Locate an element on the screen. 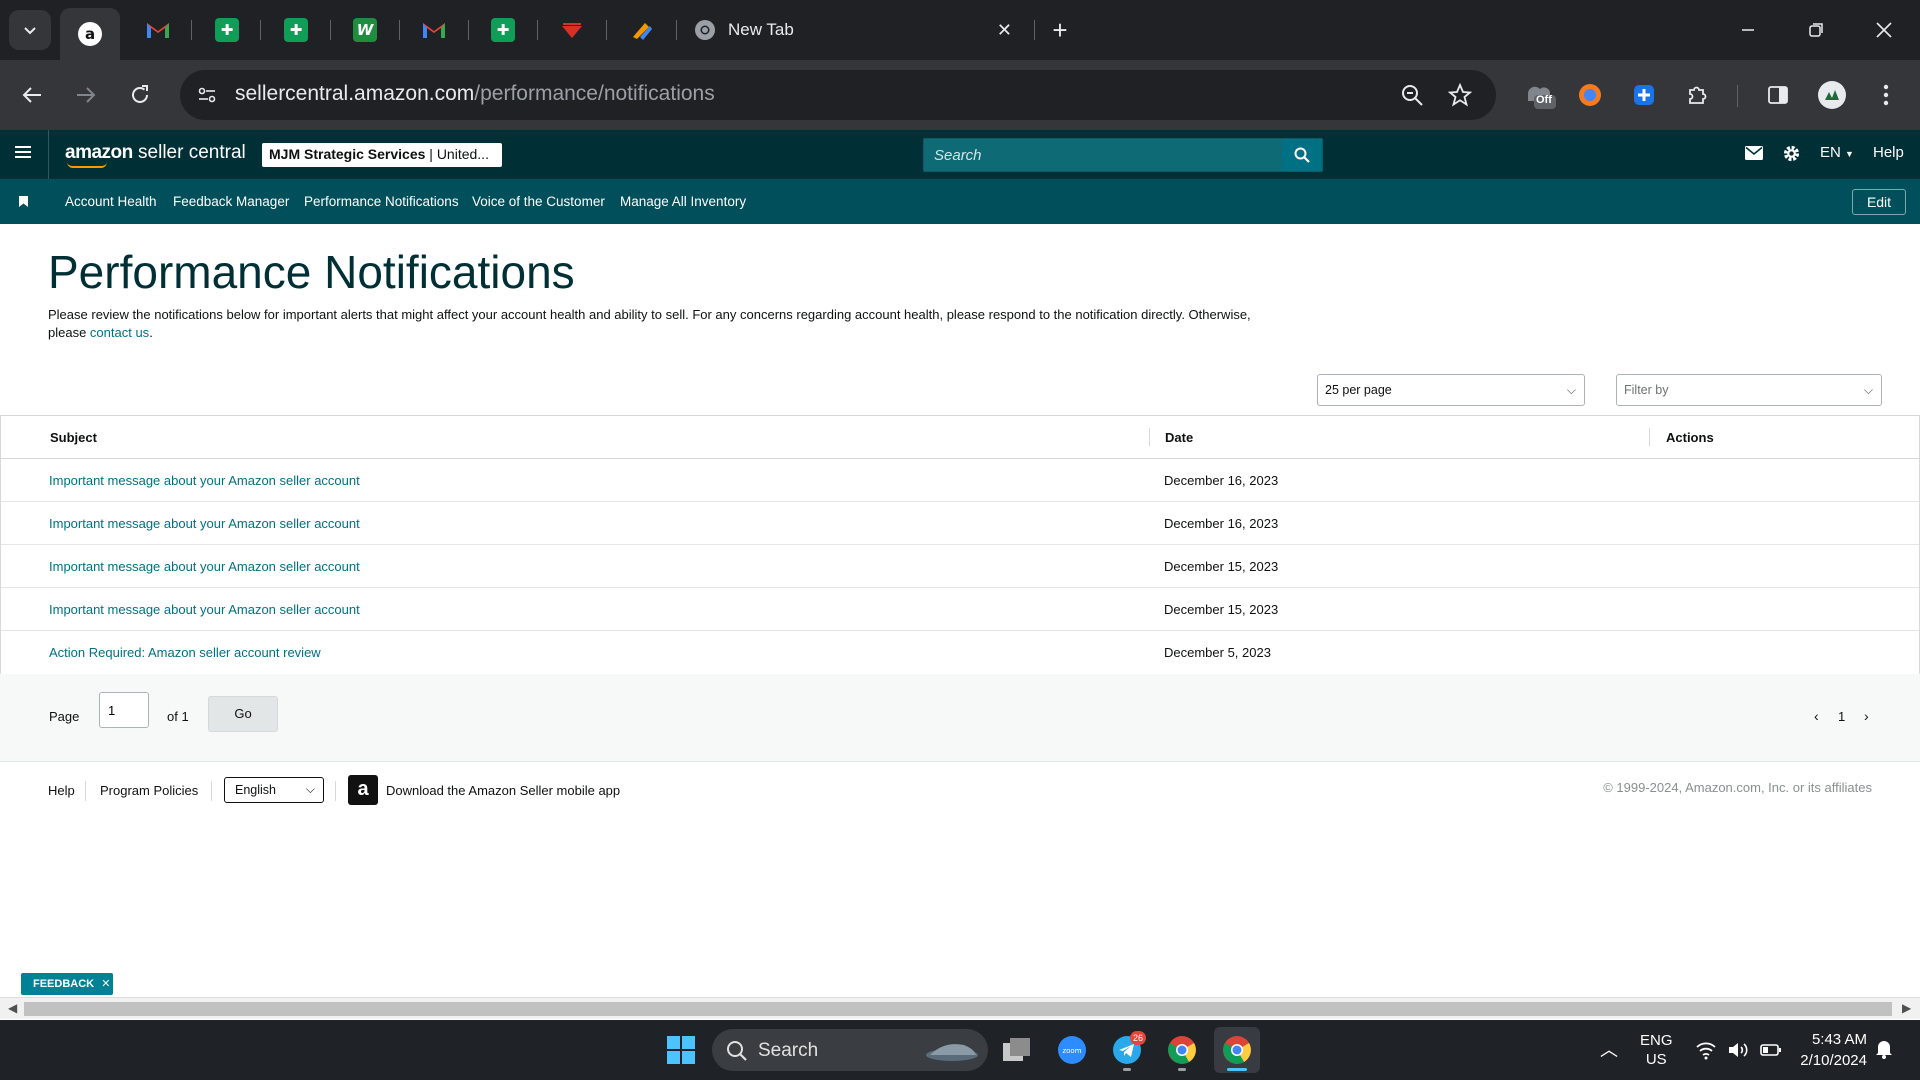  zoom-app: zoom is located at coordinates (1072, 1050).